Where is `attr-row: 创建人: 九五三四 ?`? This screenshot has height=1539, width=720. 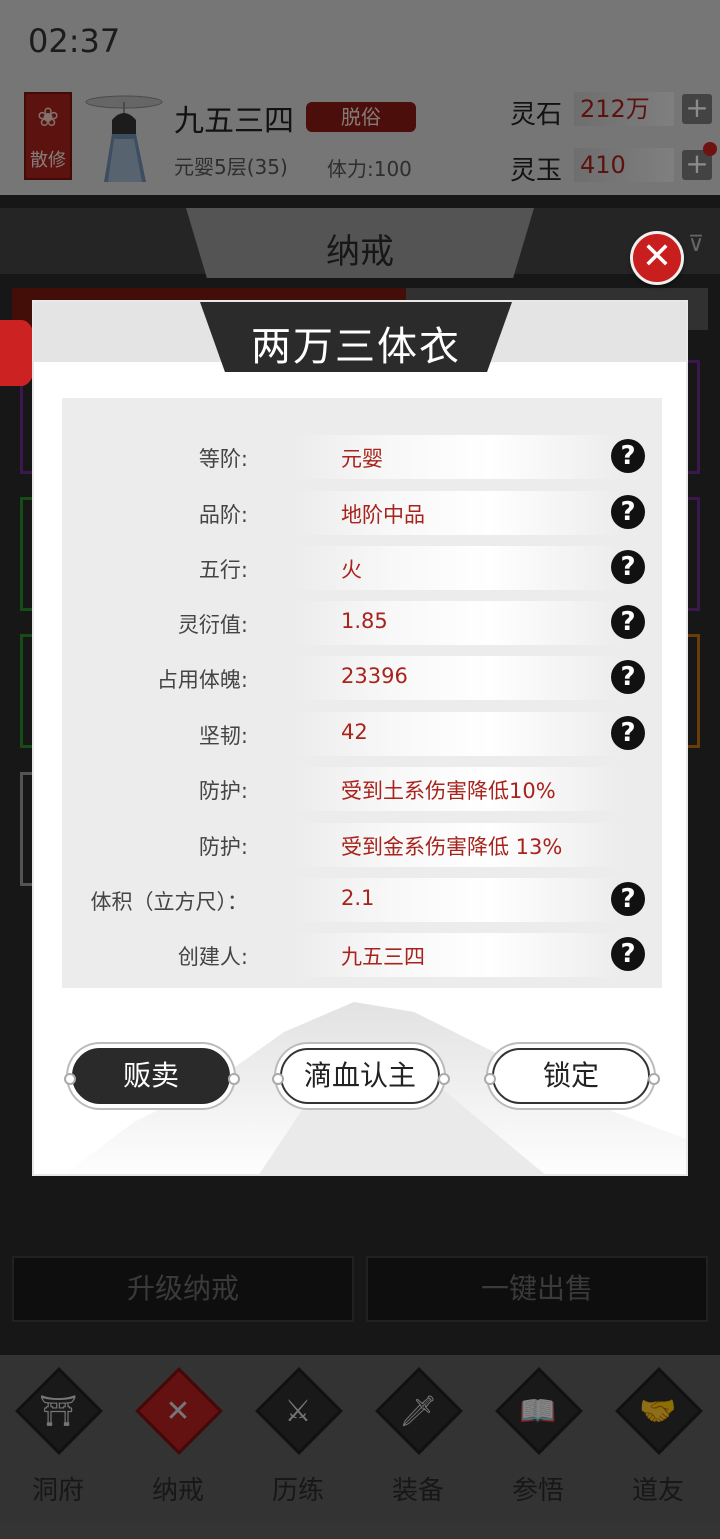
attr-row: 创建人: 九五三四 ? is located at coordinates (362, 955).